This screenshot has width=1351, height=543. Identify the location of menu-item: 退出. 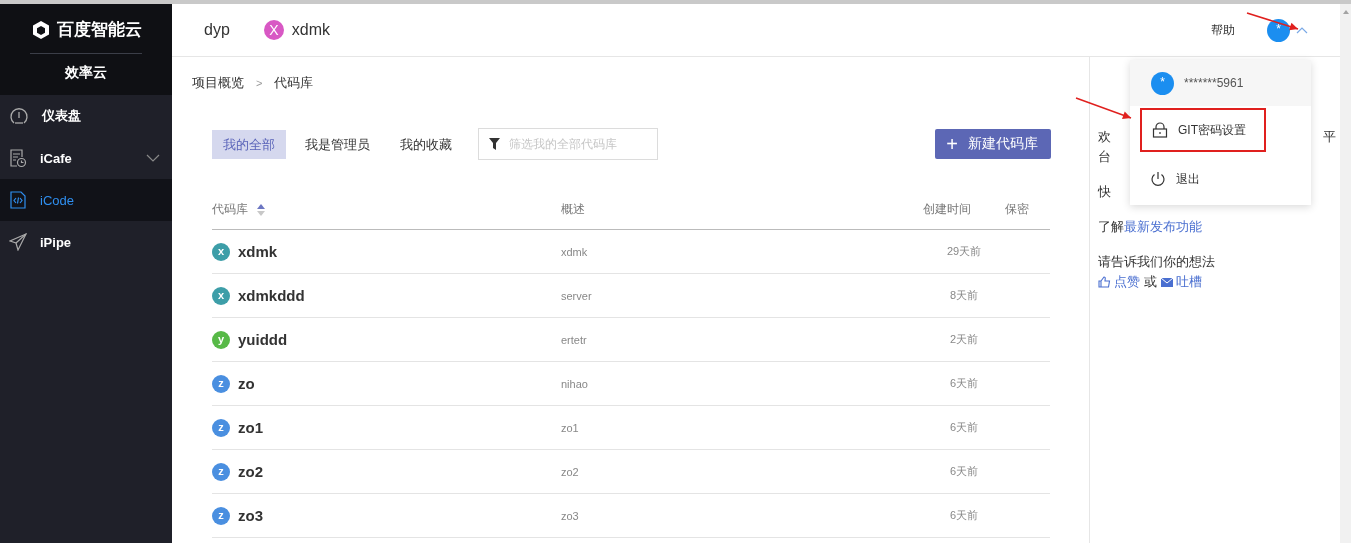
(1203, 179).